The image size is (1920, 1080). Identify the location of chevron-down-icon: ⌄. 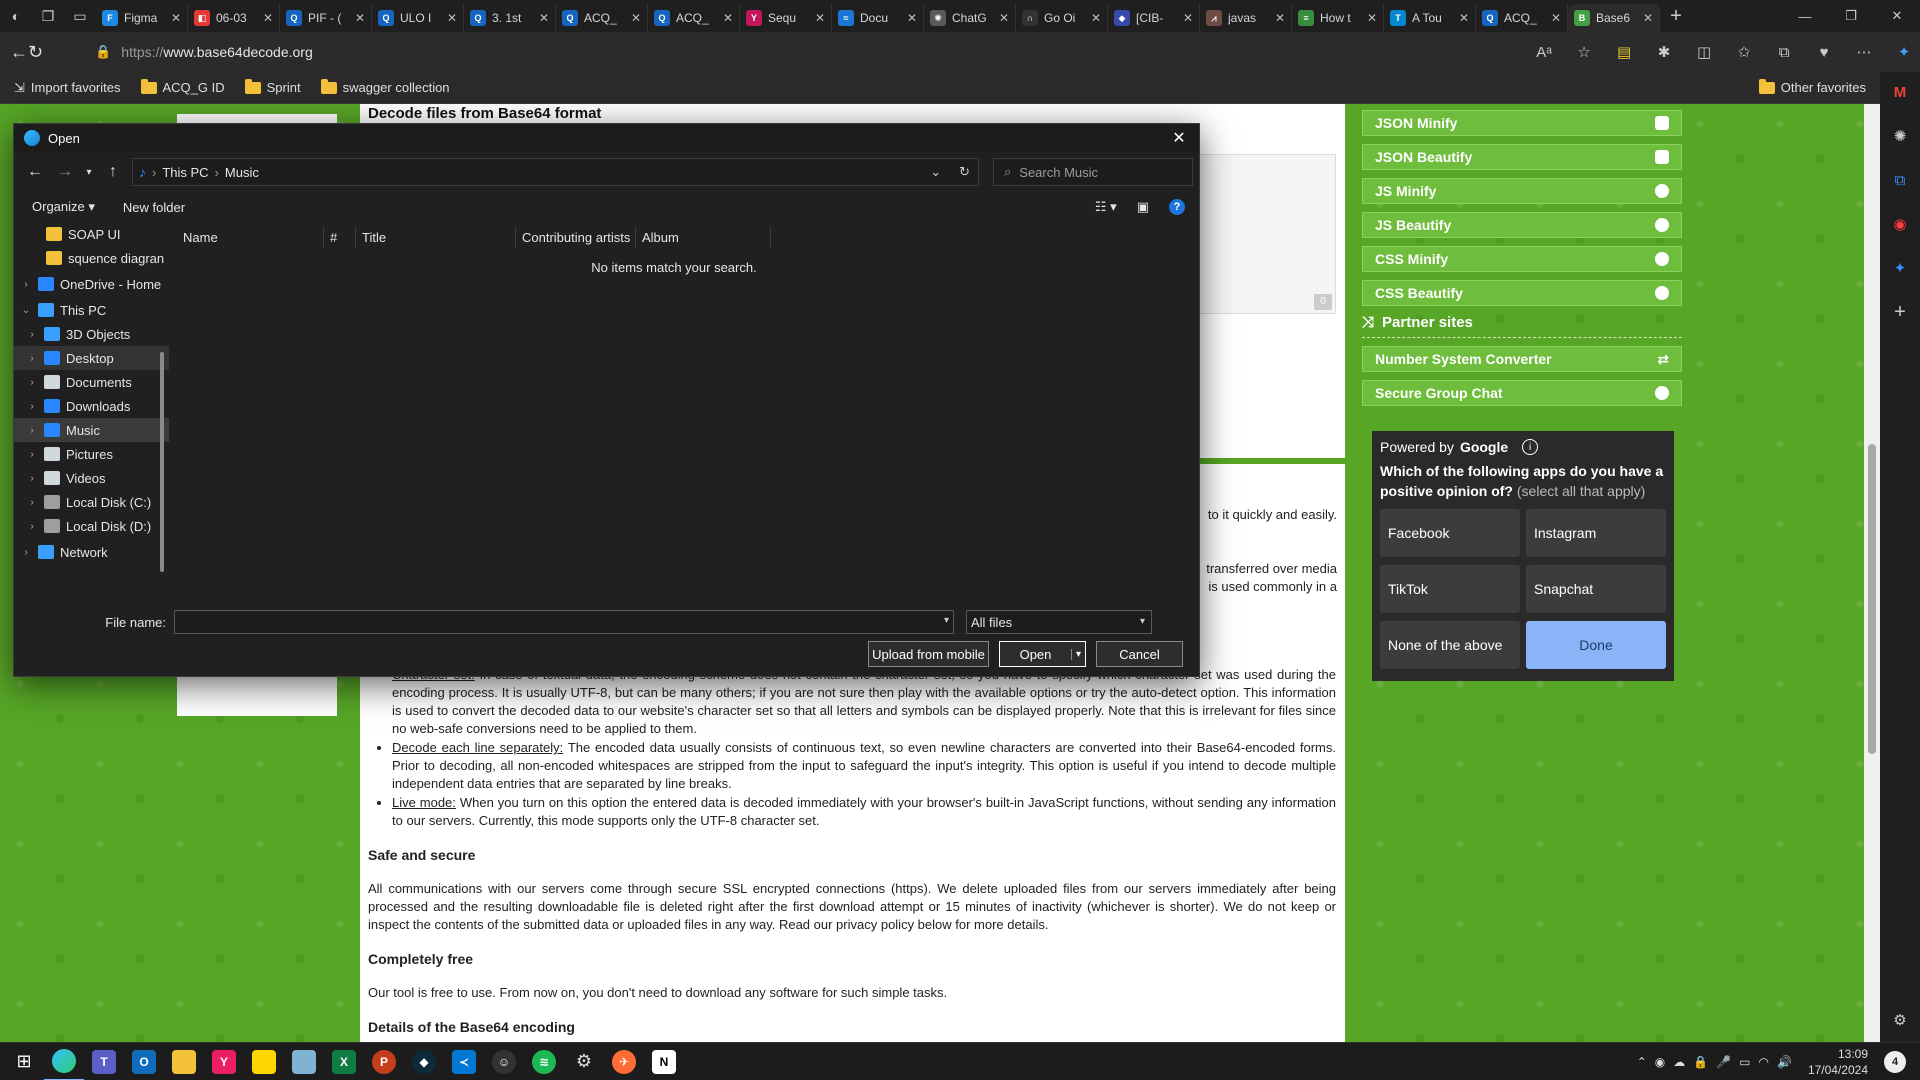
(26, 310).